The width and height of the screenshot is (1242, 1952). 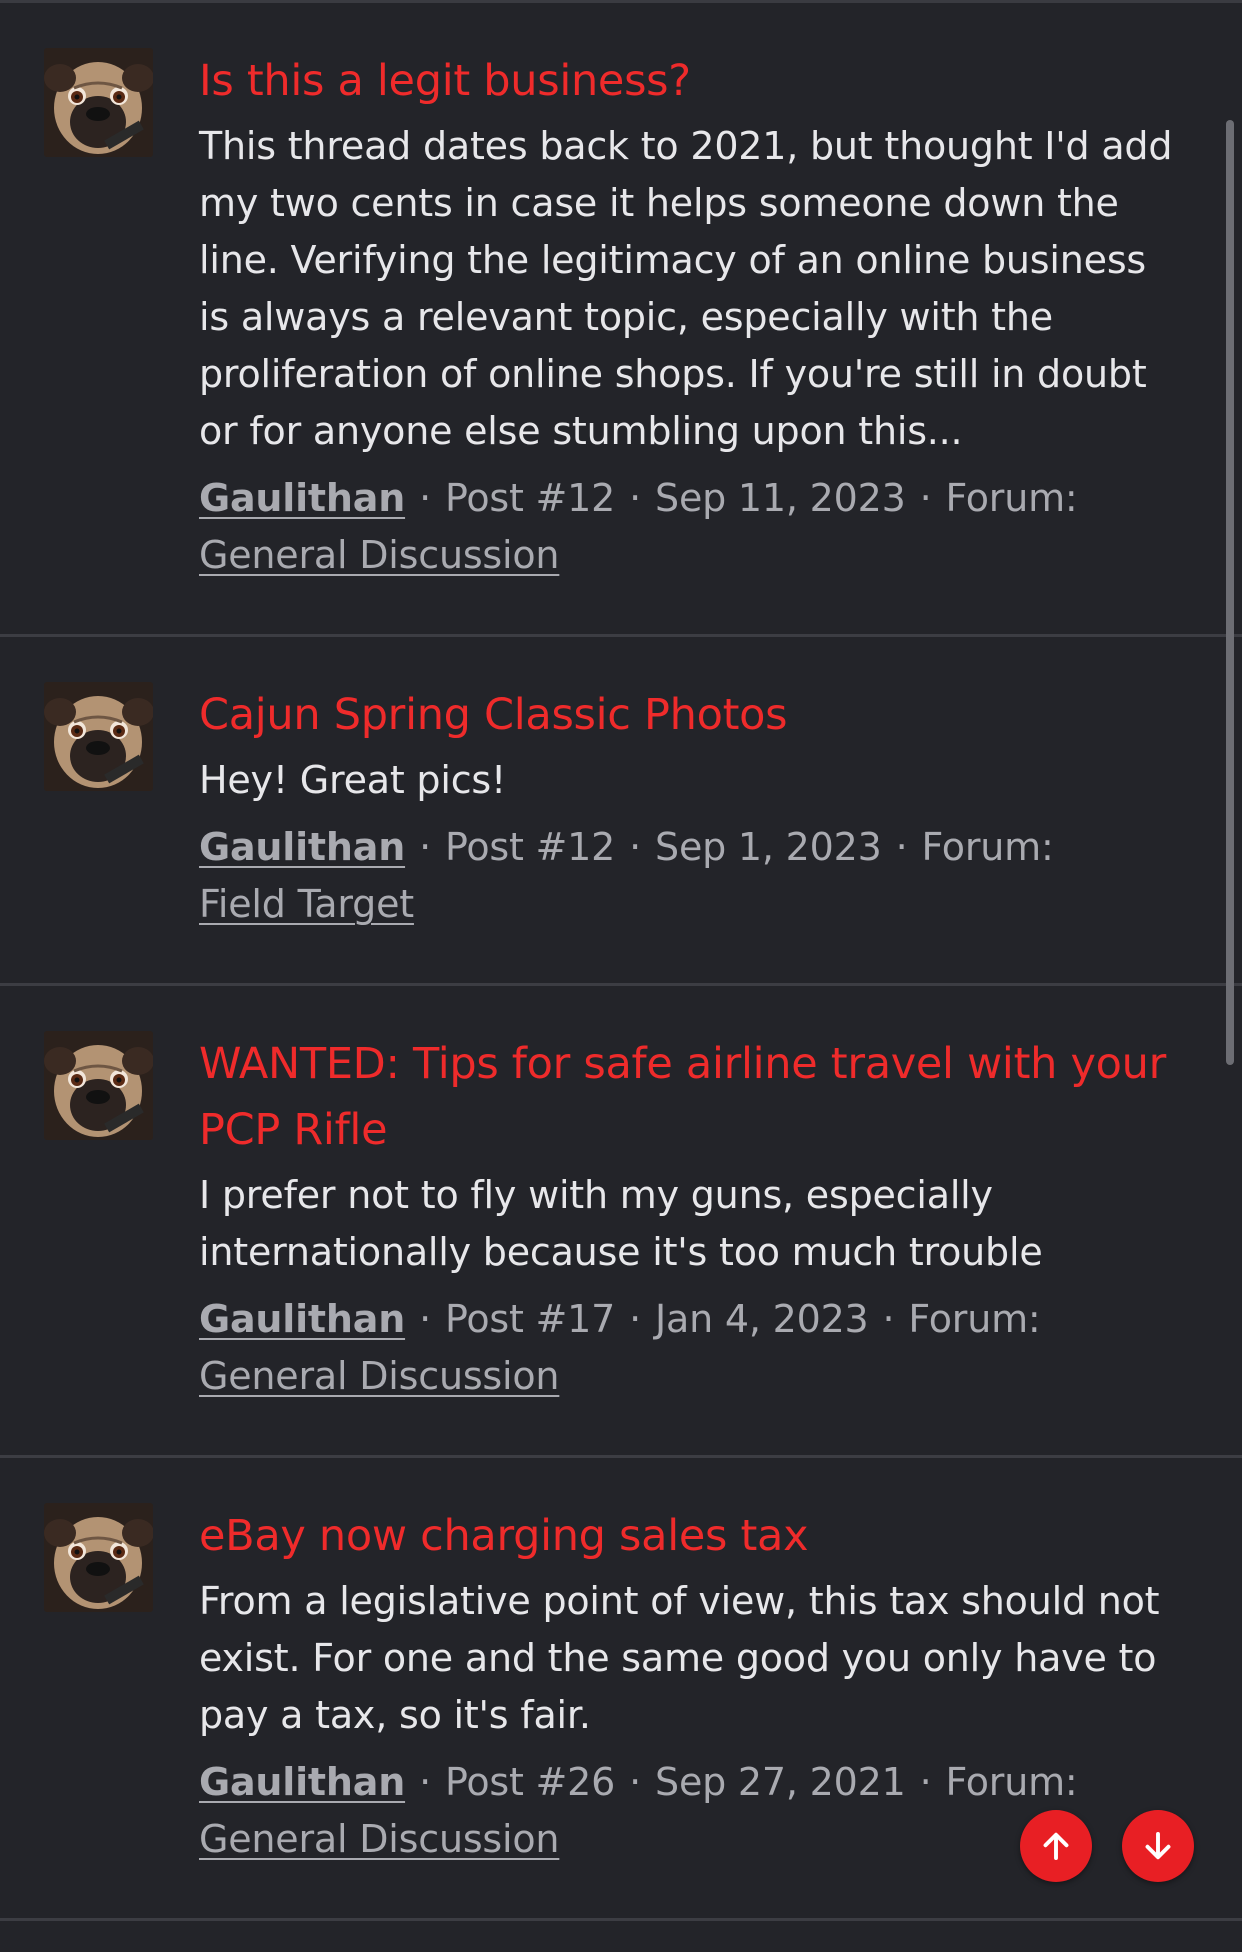 I want to click on arrow-up-icon, so click(x=1056, y=1846).